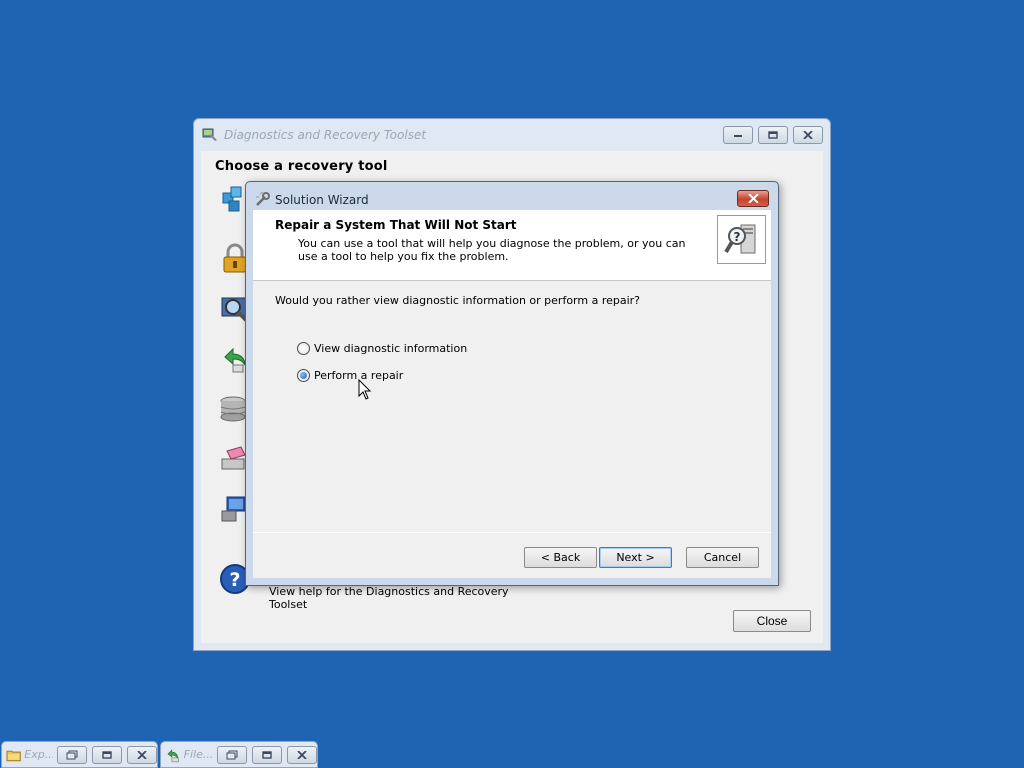  What do you see at coordinates (560, 557) in the screenshot?
I see `back-button: < Back` at bounding box center [560, 557].